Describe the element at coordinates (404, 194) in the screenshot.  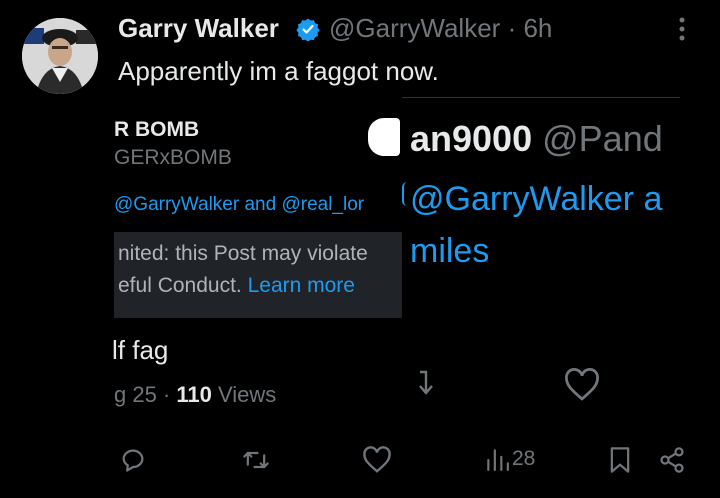
I see `quoted-right-bracket` at that location.